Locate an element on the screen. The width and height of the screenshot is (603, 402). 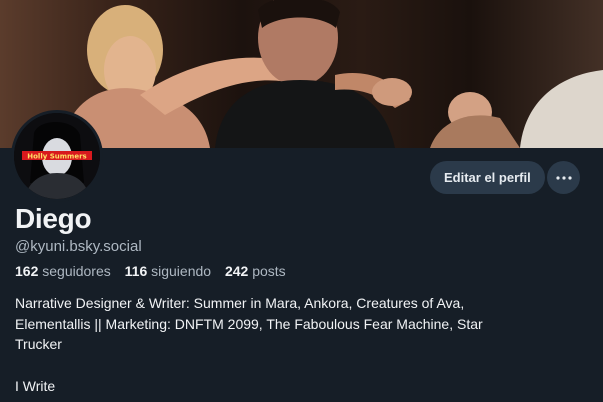
bio-line: Trucker is located at coordinates (38, 344).